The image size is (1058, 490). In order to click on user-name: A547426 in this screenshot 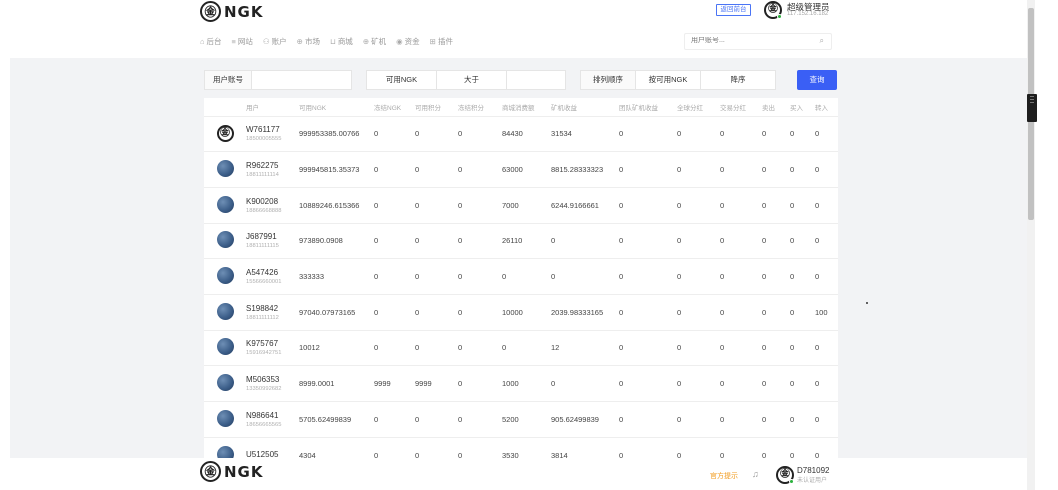, I will do `click(272, 272)`.